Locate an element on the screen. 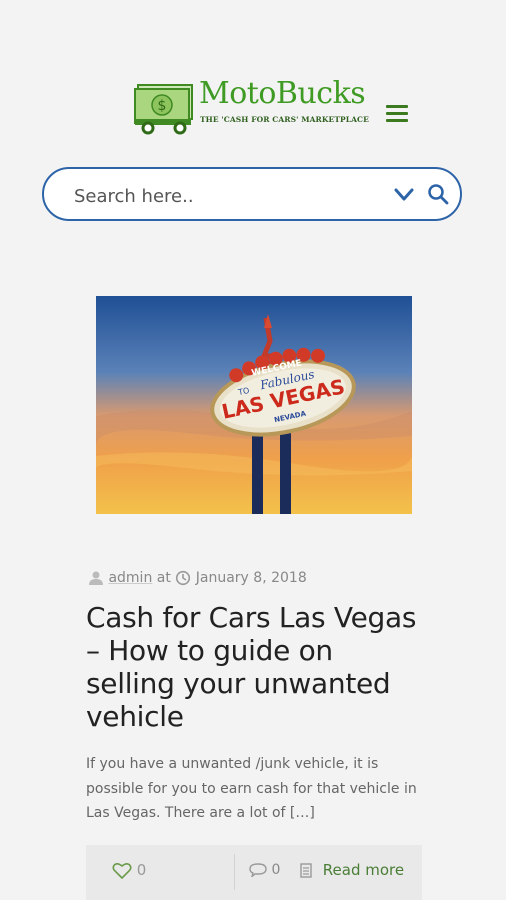  logo-title: MotoBucks is located at coordinates (282, 93).